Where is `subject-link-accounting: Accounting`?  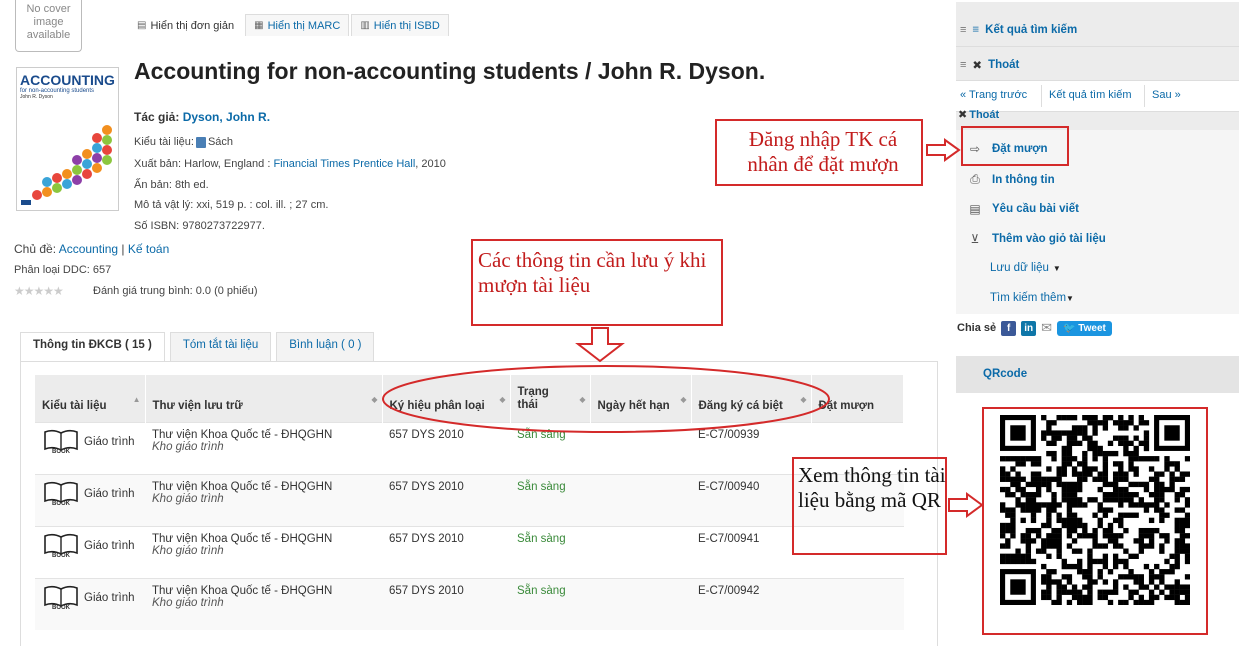 subject-link-accounting: Accounting is located at coordinates (88, 249).